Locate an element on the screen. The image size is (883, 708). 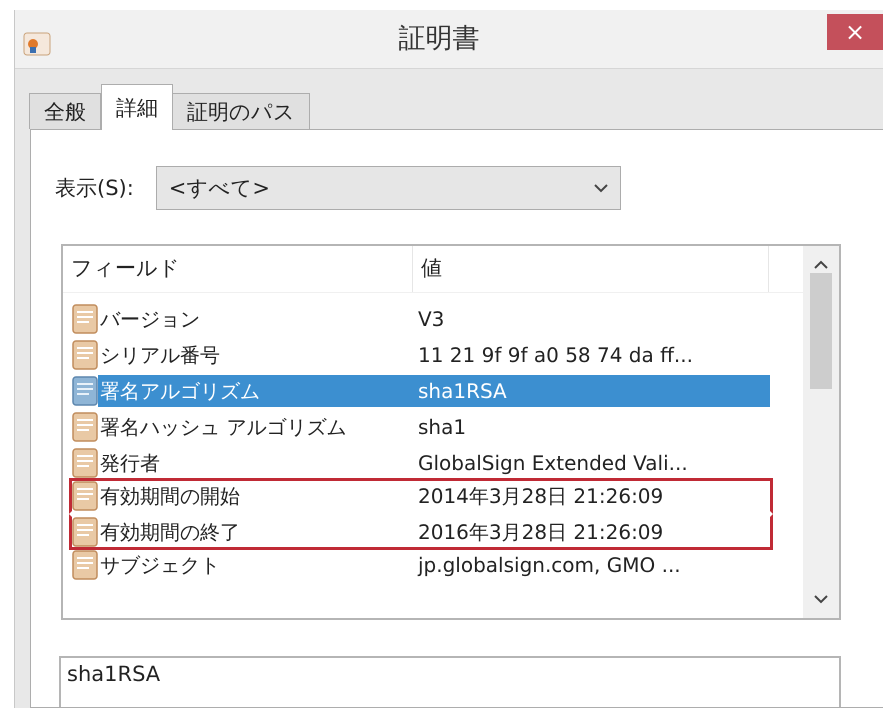
column-header: 値 is located at coordinates (591, 269).